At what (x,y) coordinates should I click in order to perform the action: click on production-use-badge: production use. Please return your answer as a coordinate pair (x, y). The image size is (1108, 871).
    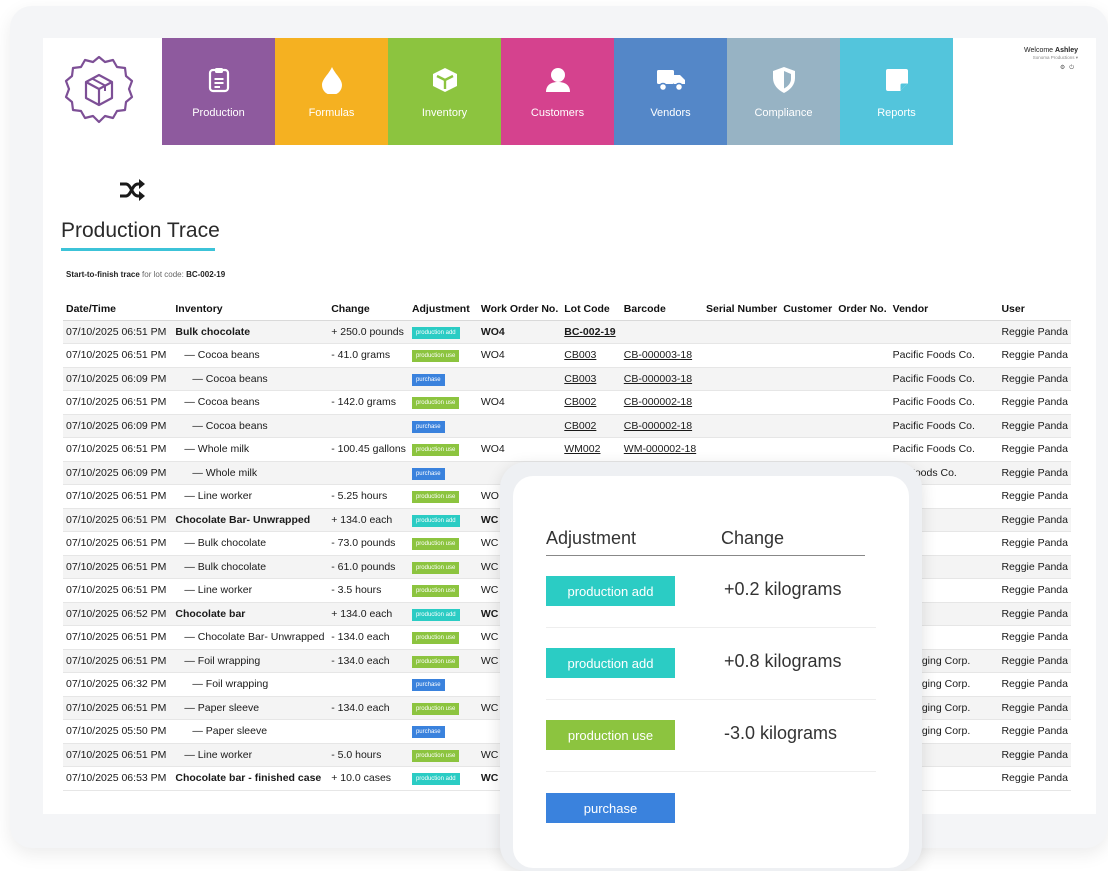
    Looking at the image, I should click on (610, 735).